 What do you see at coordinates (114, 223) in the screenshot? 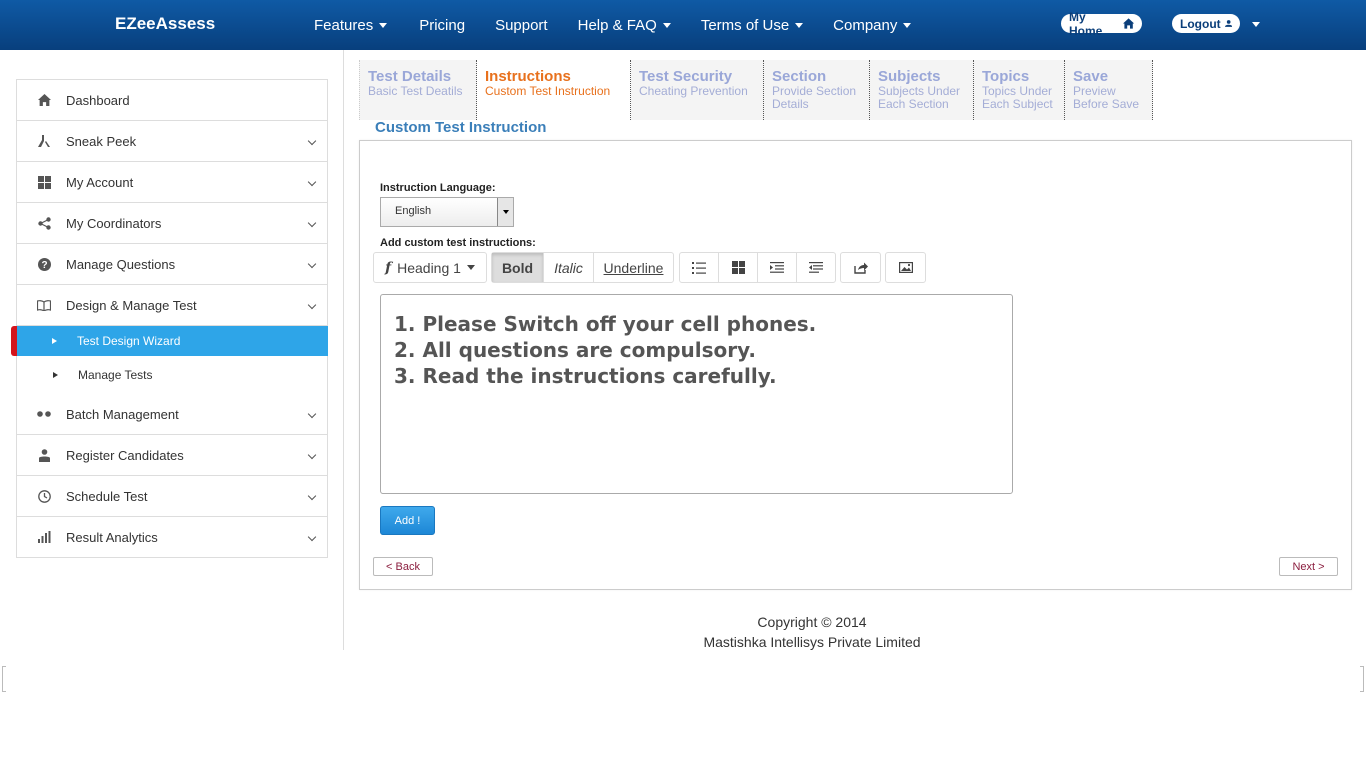
I see `sidebar-item-label: My Coordinators` at bounding box center [114, 223].